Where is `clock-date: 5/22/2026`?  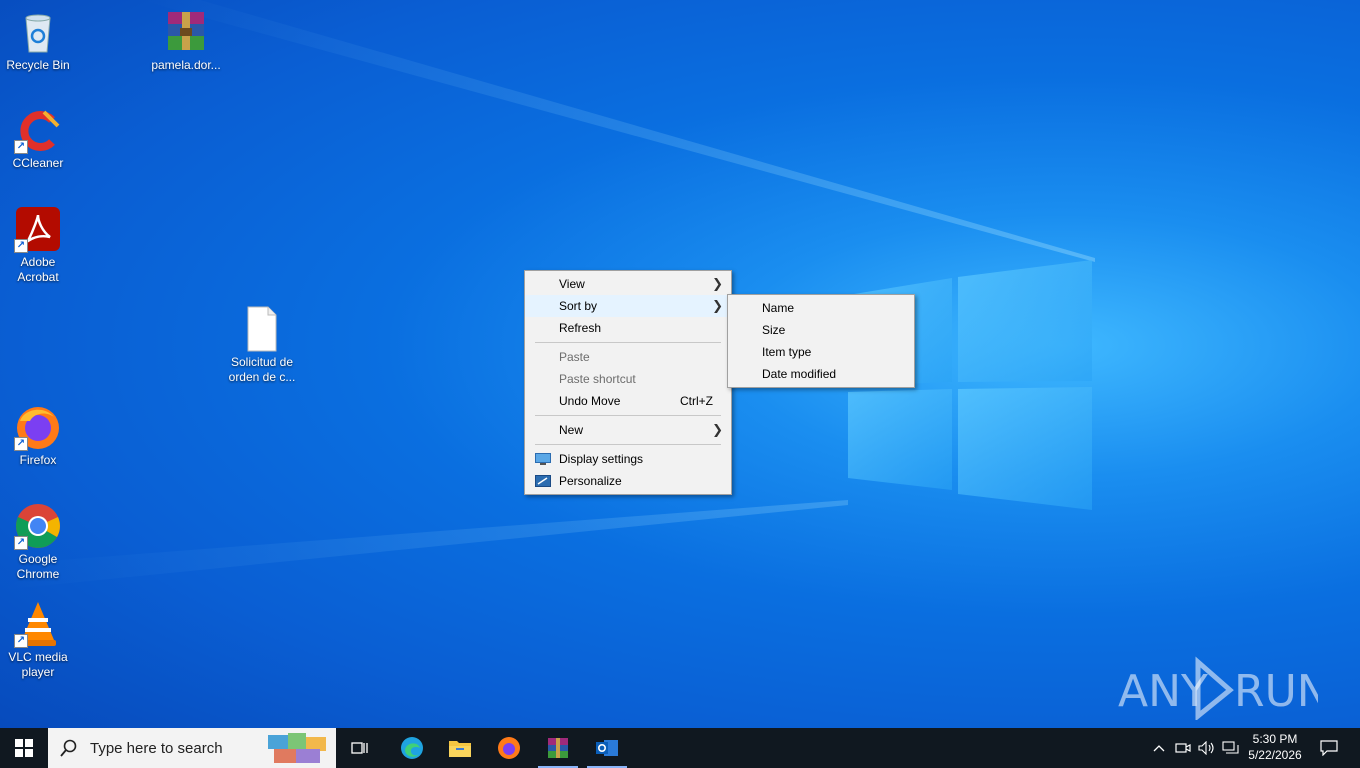 clock-date: 5/22/2026 is located at coordinates (1275, 755).